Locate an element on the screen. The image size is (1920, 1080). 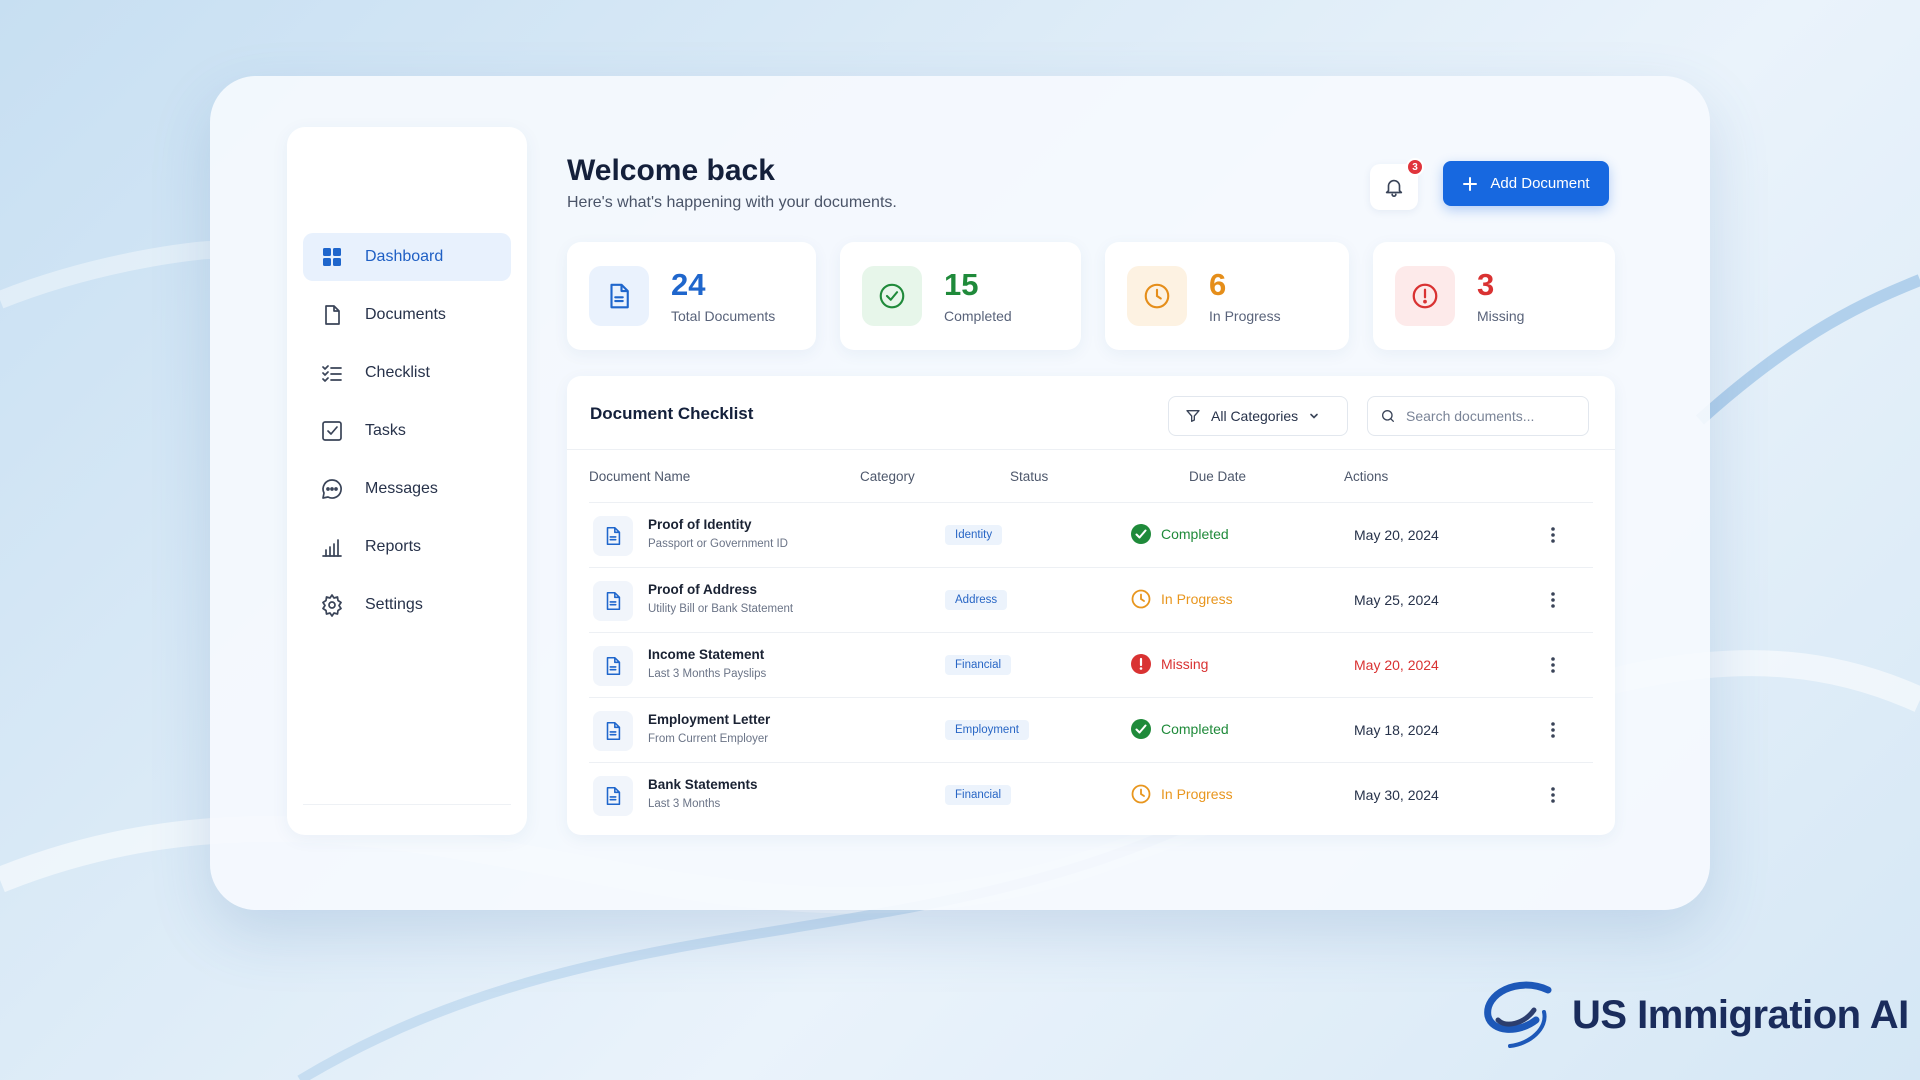
status-missing-icon is located at coordinates (1141, 664).